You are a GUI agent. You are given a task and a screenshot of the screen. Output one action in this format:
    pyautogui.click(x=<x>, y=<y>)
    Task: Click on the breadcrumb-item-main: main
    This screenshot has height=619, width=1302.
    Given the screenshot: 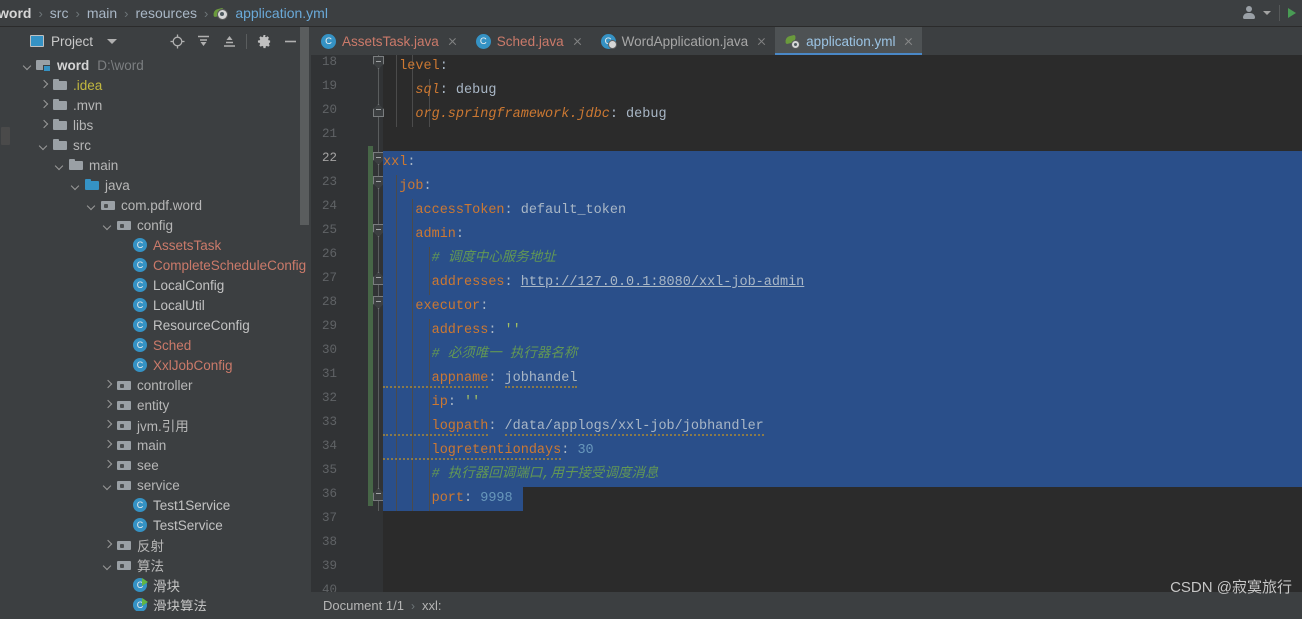 What is the action you would take?
    pyautogui.click(x=102, y=13)
    